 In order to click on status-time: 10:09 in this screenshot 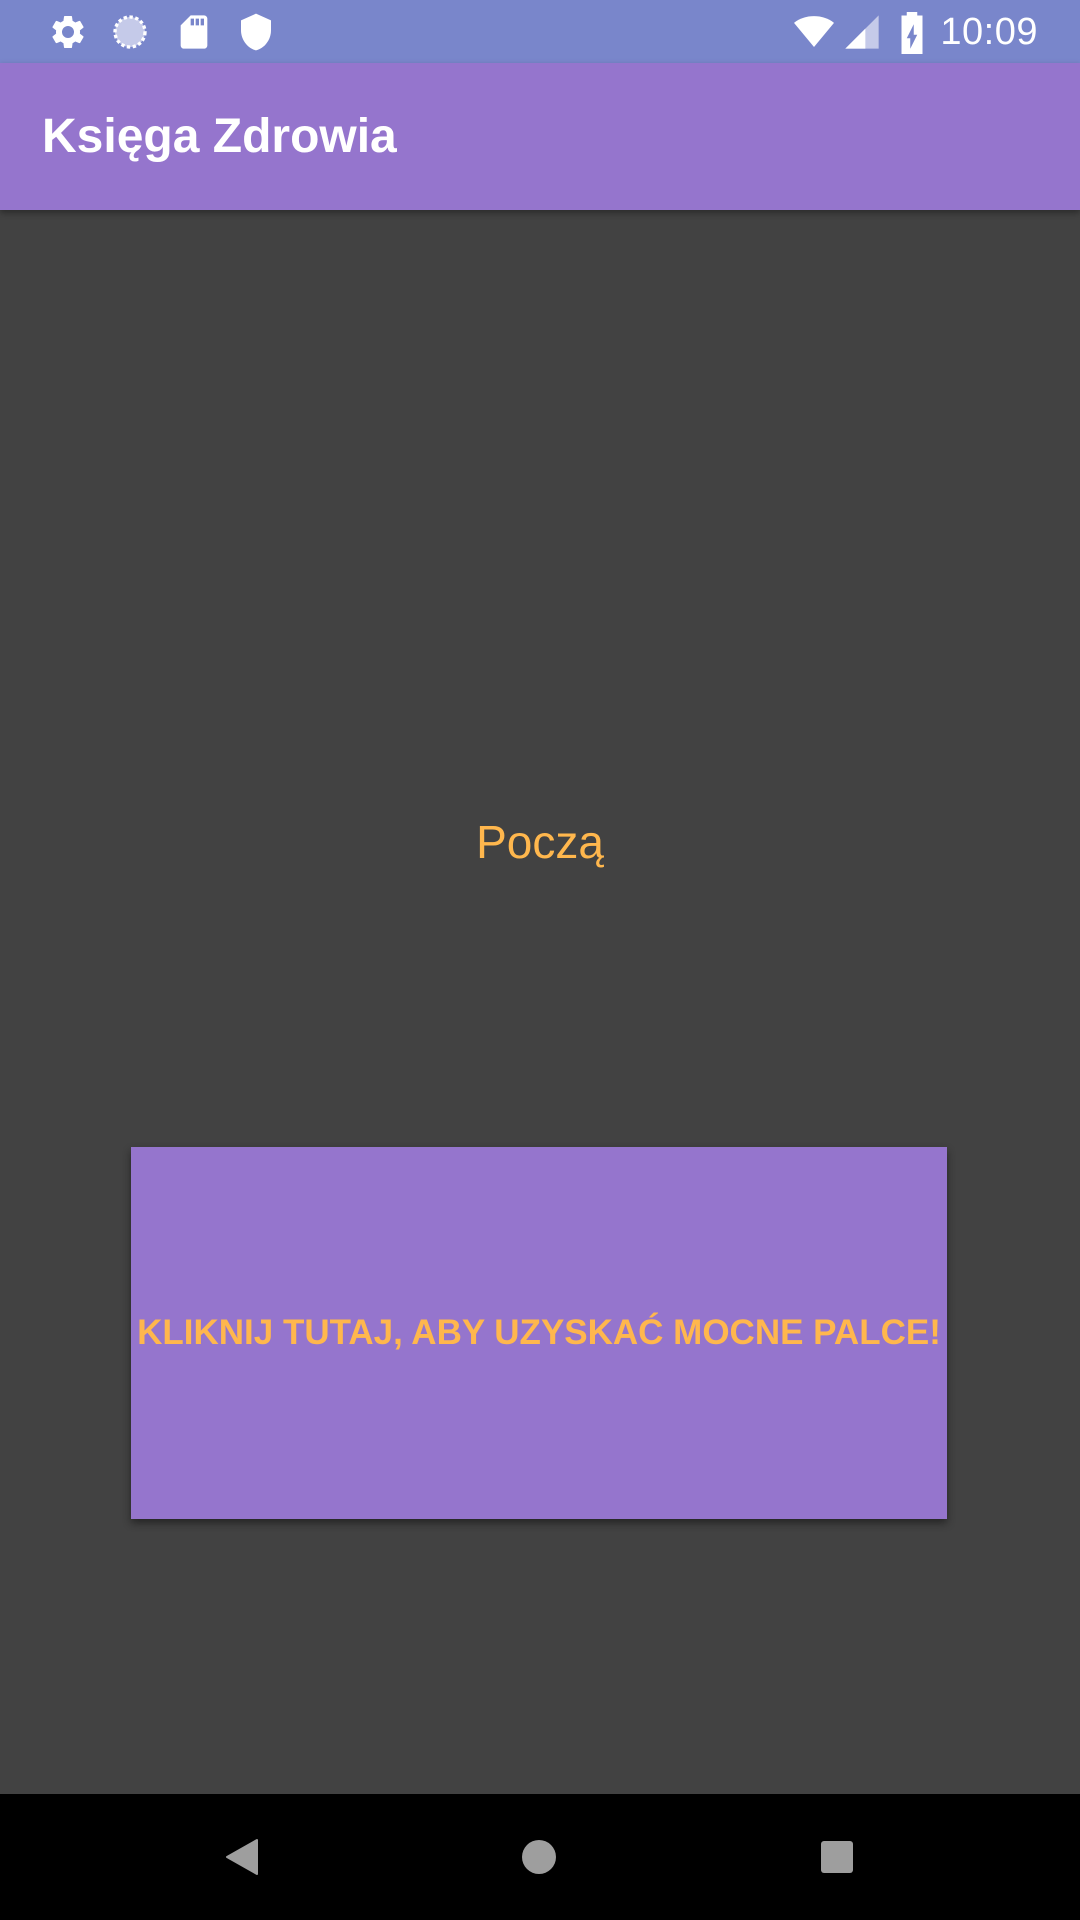, I will do `click(989, 32)`.